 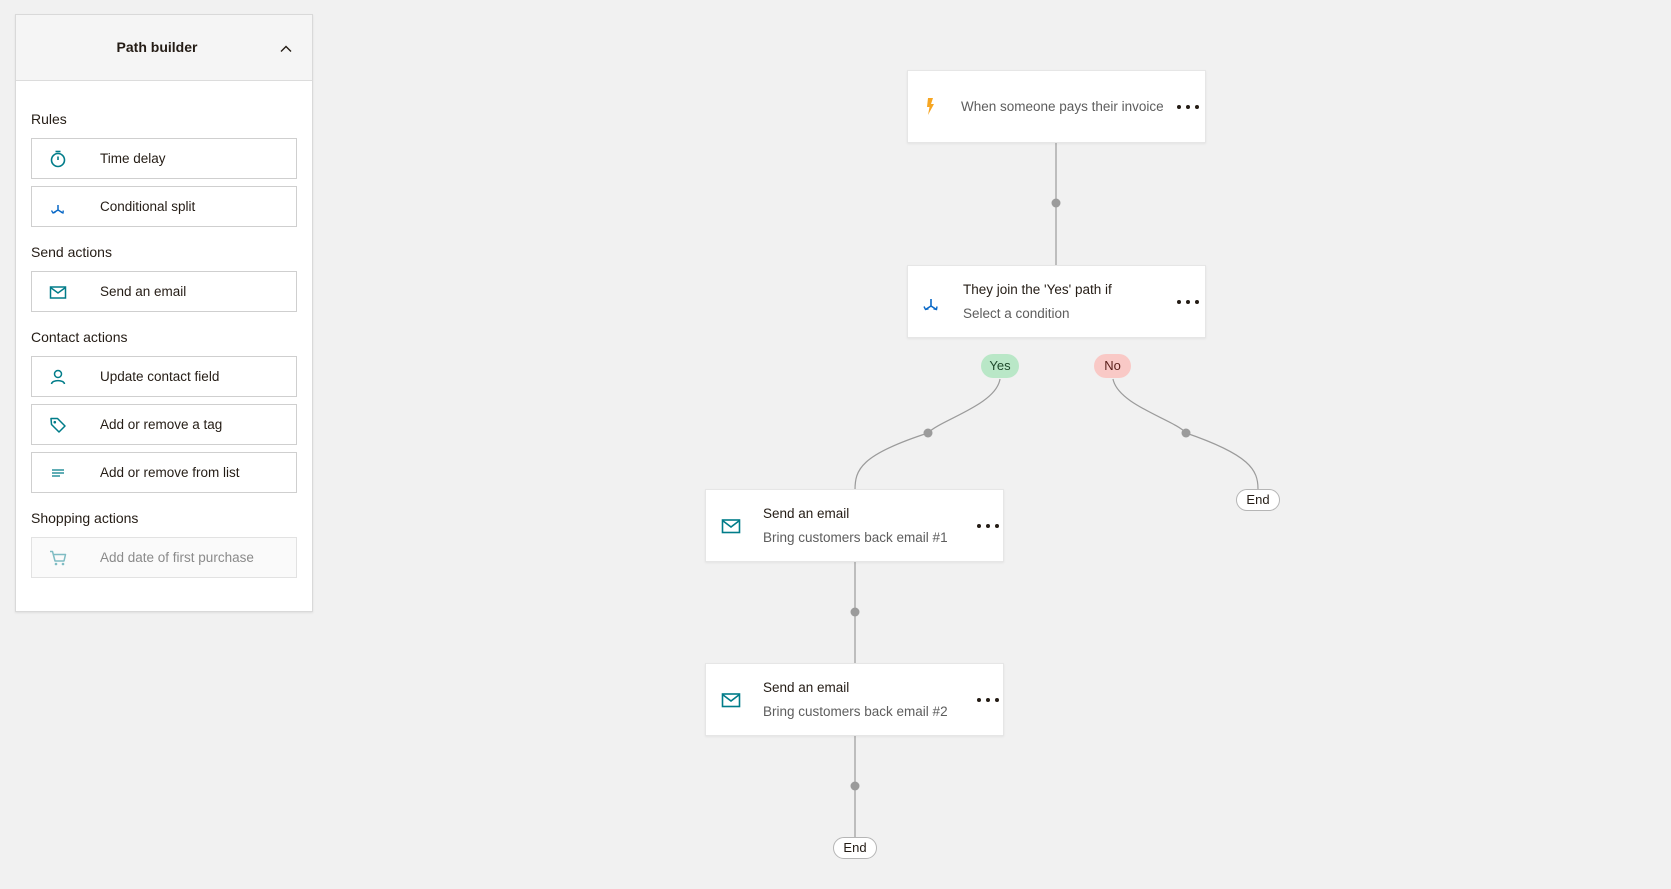 I want to click on no-path-badge: No, so click(x=1112, y=366).